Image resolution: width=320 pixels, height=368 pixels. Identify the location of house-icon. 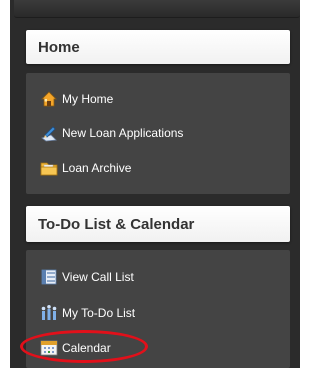
(49, 99).